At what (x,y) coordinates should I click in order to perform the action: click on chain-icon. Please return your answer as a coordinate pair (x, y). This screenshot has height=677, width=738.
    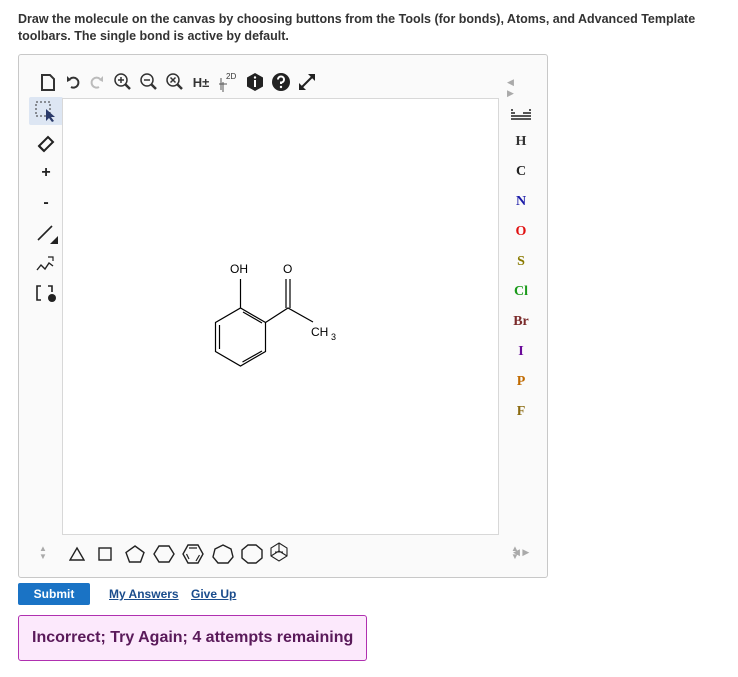
    Looking at the image, I should click on (46, 263).